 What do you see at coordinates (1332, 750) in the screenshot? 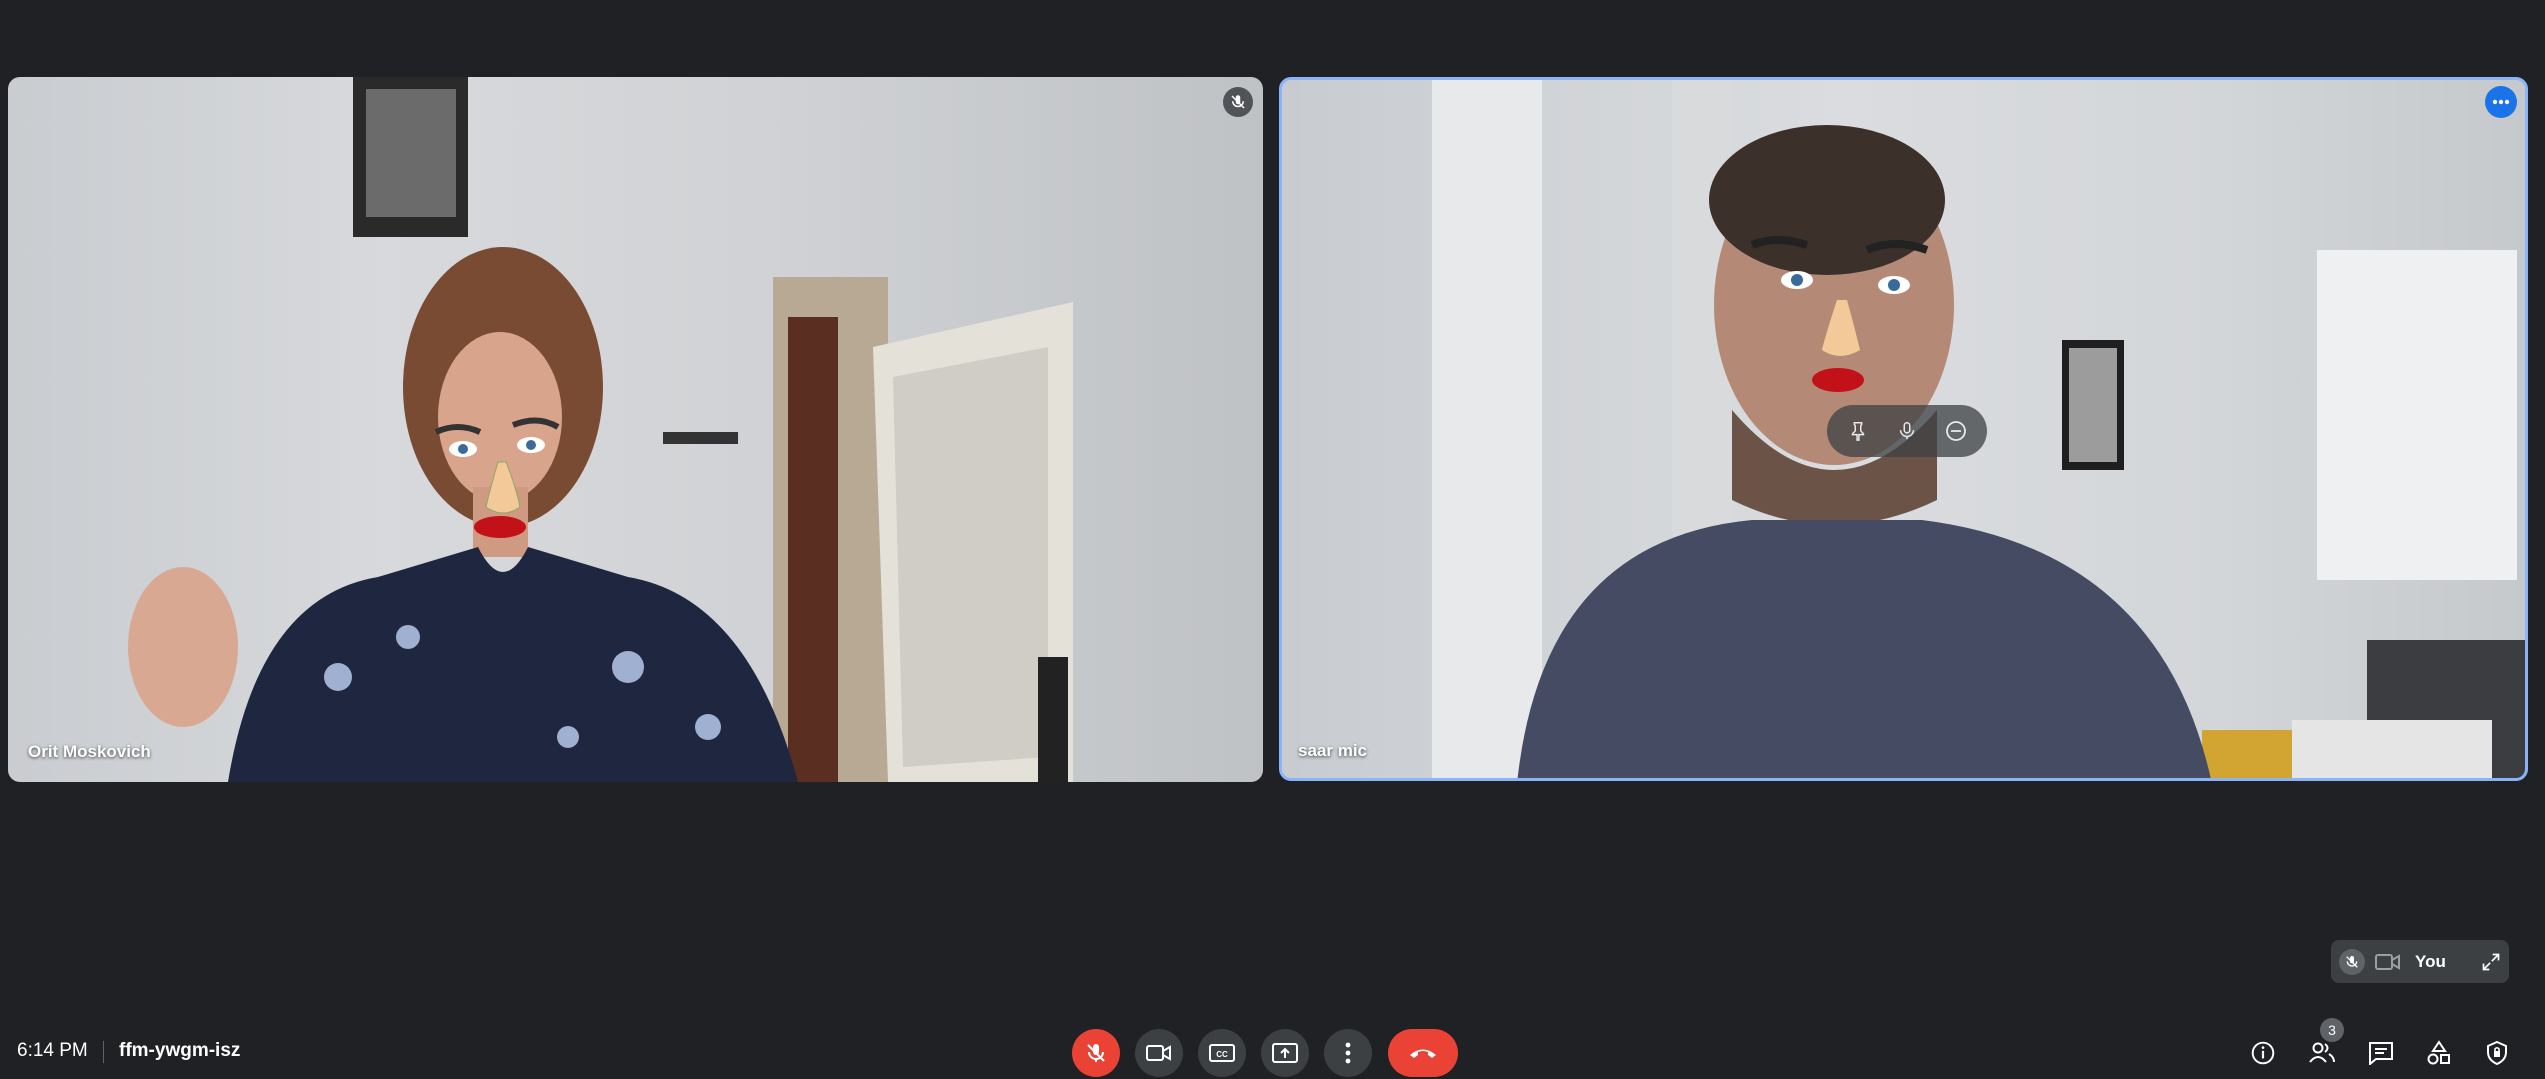
I see `participant-name: saar mic` at bounding box center [1332, 750].